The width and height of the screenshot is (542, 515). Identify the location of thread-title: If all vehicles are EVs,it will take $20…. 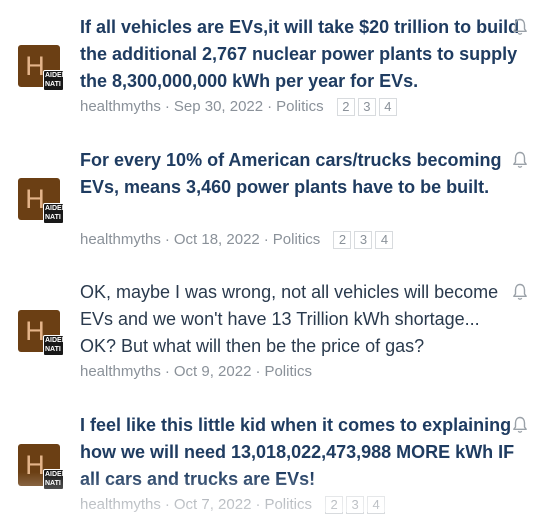
(300, 54).